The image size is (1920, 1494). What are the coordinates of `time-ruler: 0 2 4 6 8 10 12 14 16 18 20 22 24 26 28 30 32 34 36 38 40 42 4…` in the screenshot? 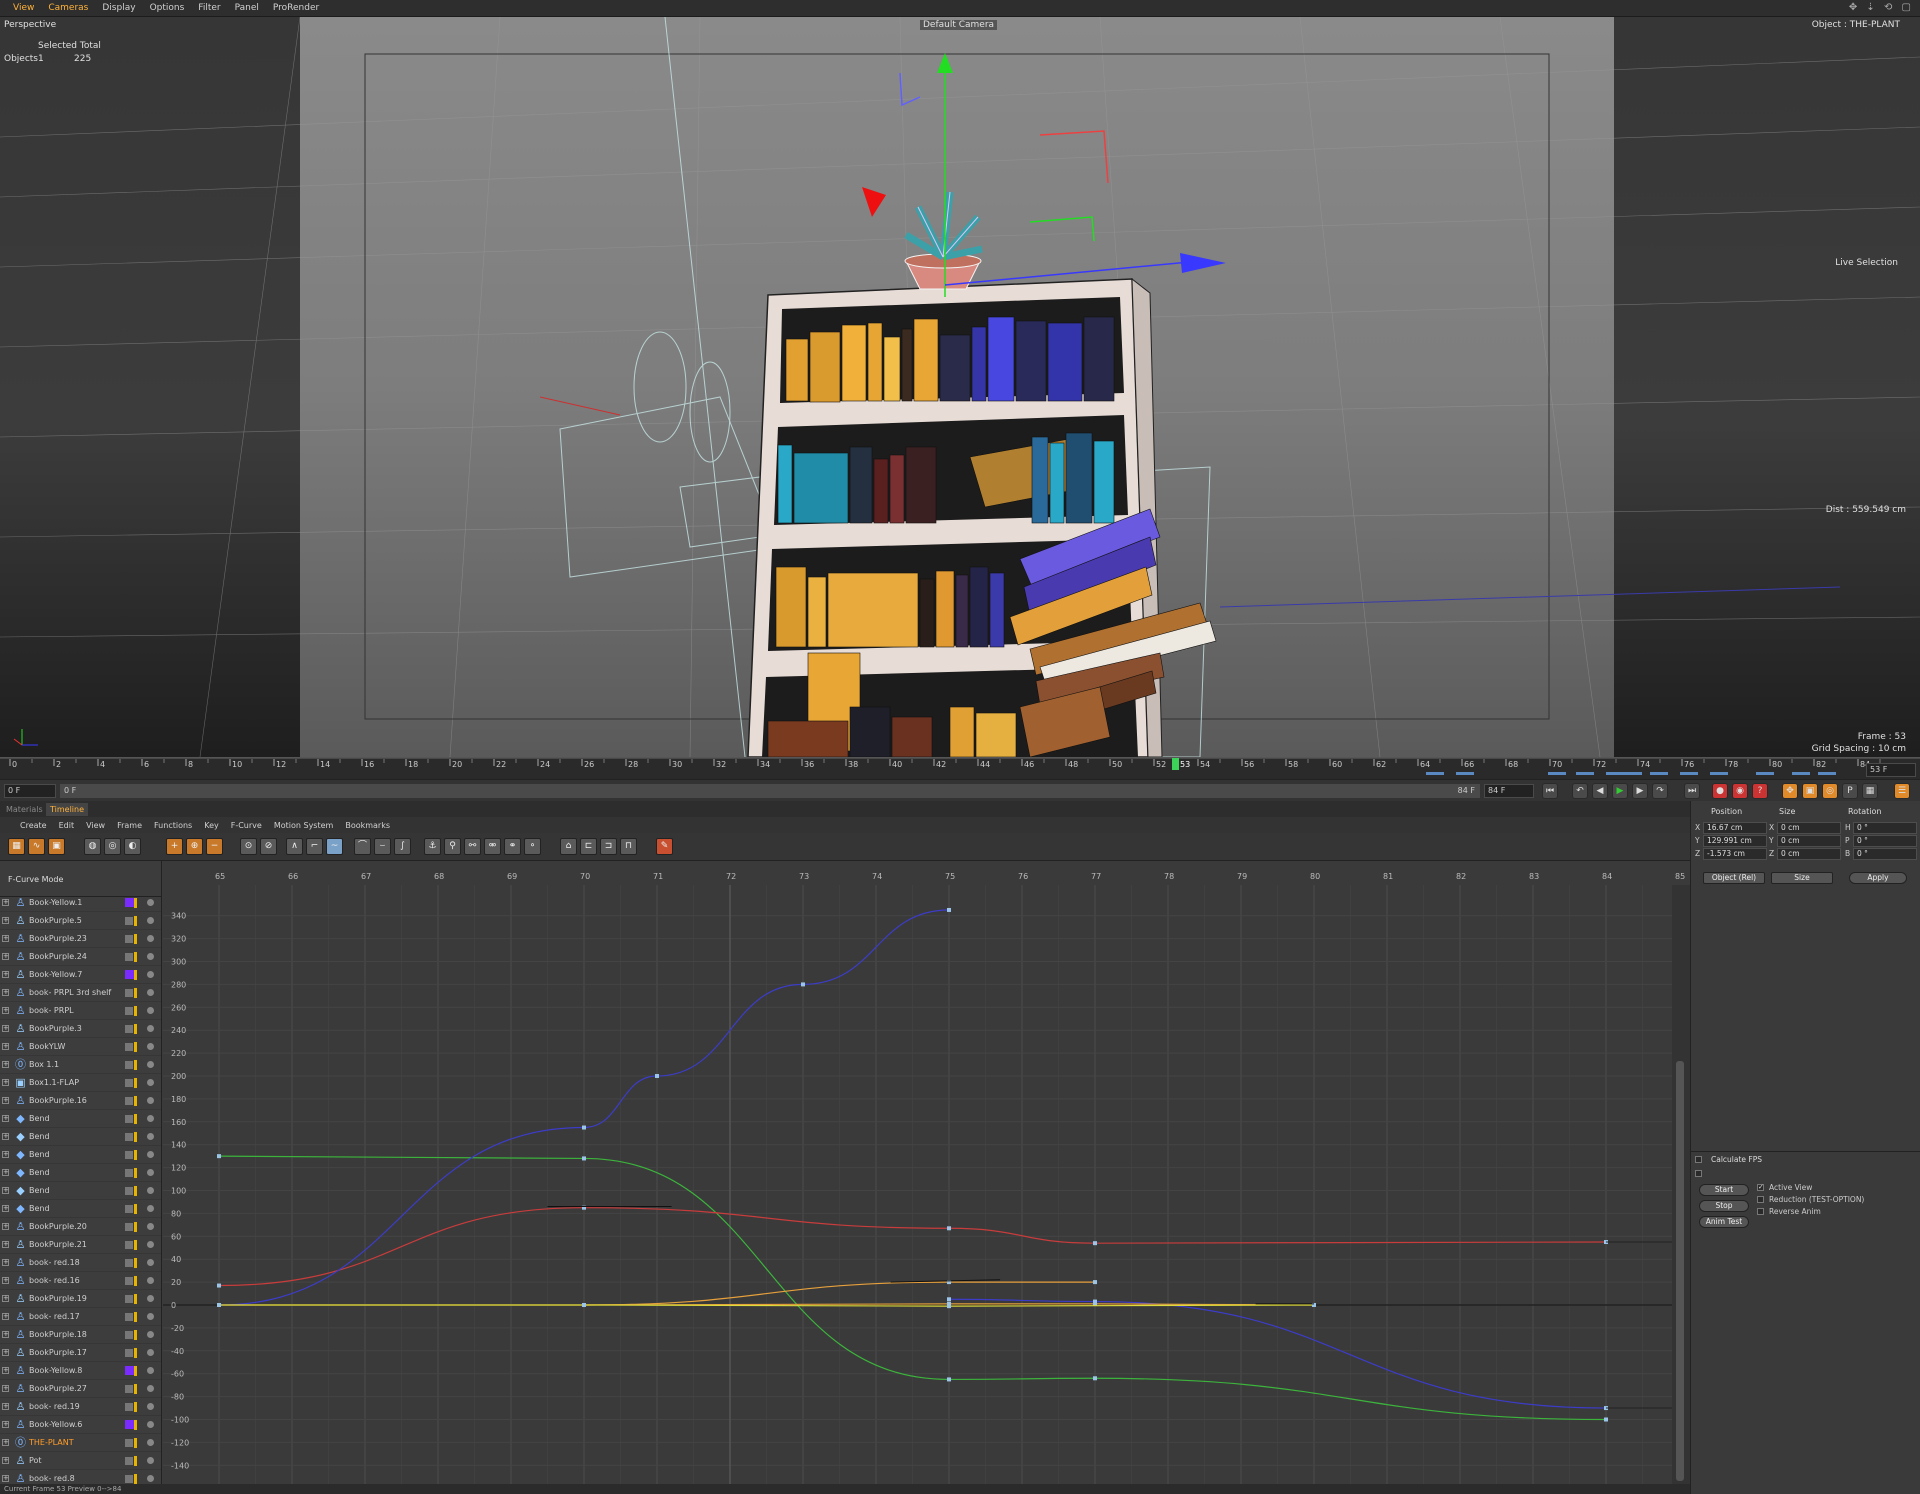 It's located at (960, 768).